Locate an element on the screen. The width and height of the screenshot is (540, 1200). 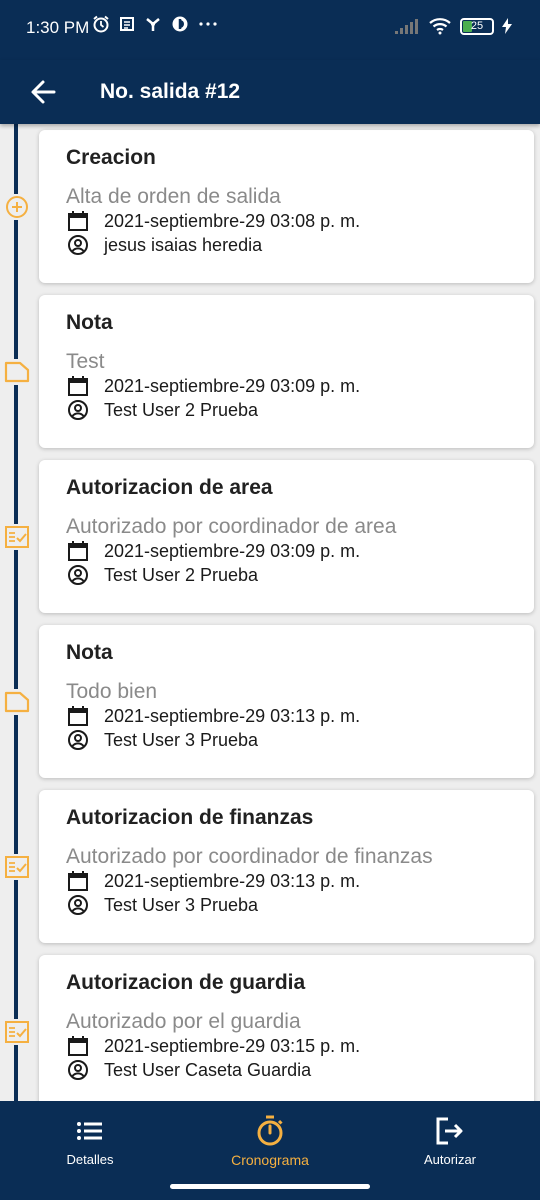
plus-circle-icon is located at coordinates (17, 207).